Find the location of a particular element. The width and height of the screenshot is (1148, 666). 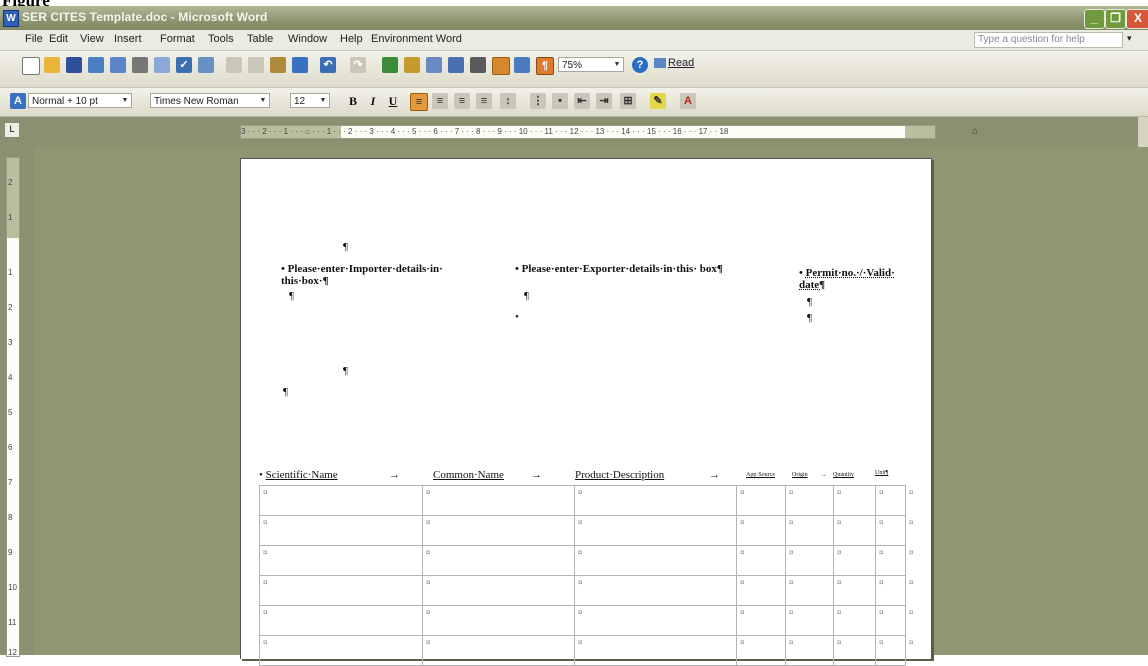

restore-button: ❐ is located at coordinates (1115, 19).